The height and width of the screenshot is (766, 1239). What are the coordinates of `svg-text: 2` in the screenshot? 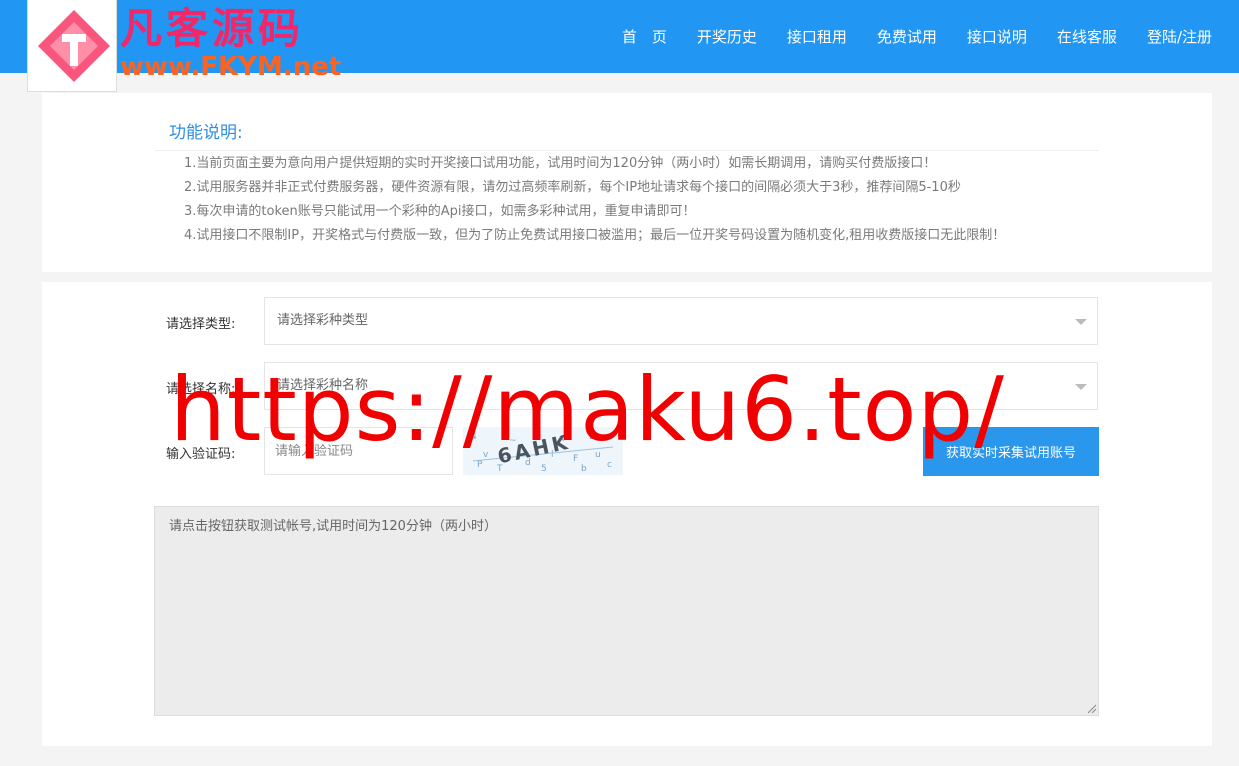 It's located at (592, 437).